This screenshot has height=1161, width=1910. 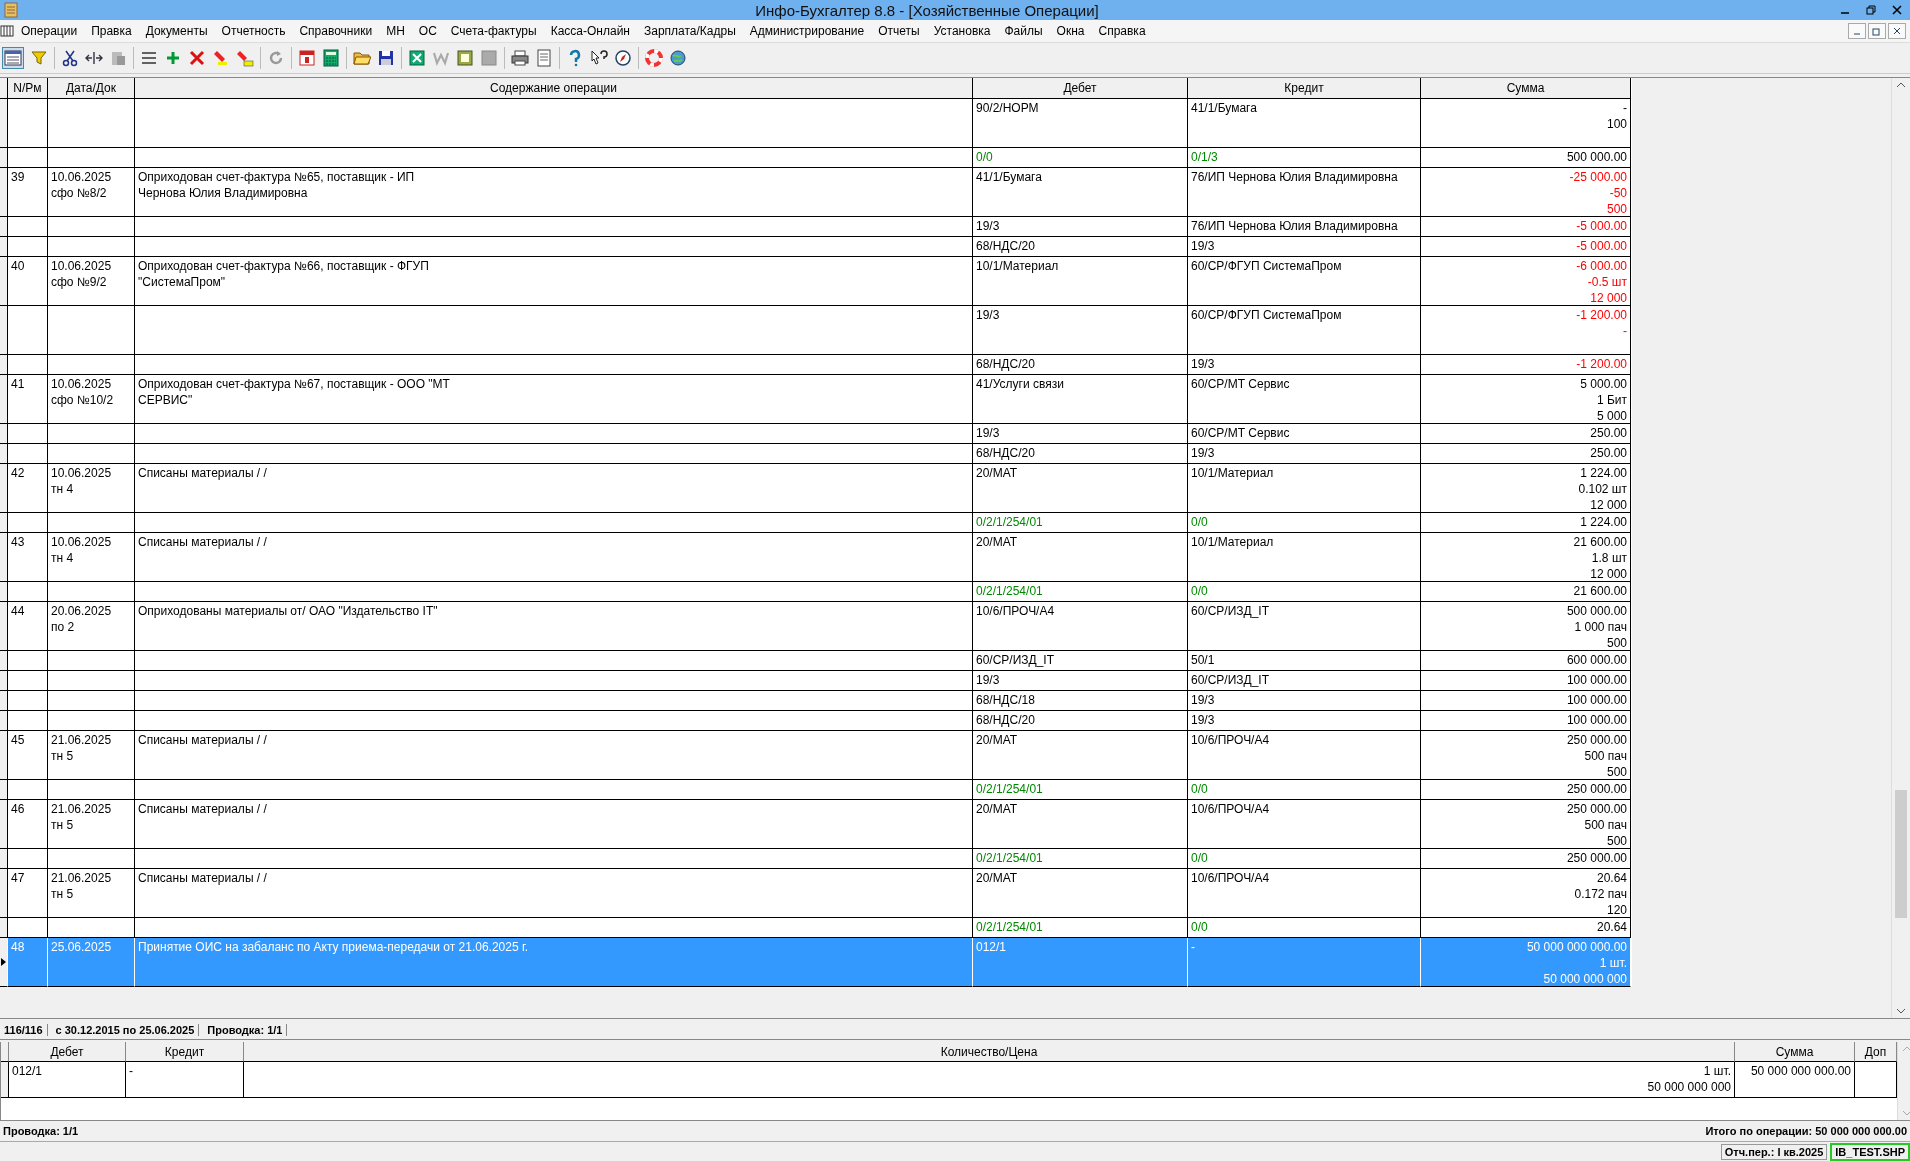 What do you see at coordinates (1304, 893) in the screenshot?
I see `table-cell: 10/6/ПРОЧ/А4` at bounding box center [1304, 893].